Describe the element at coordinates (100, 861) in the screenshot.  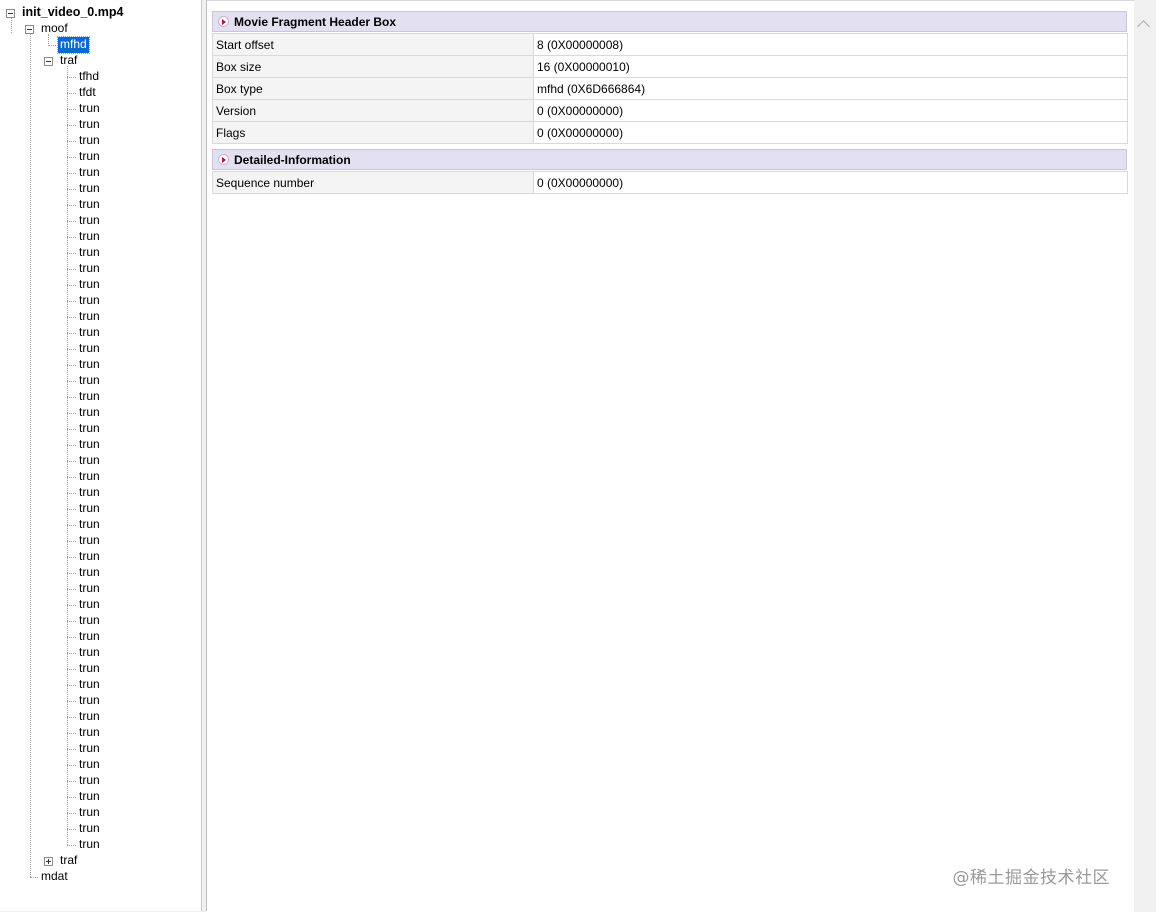
I see `tree-node-traf-collapsed: traf` at that location.